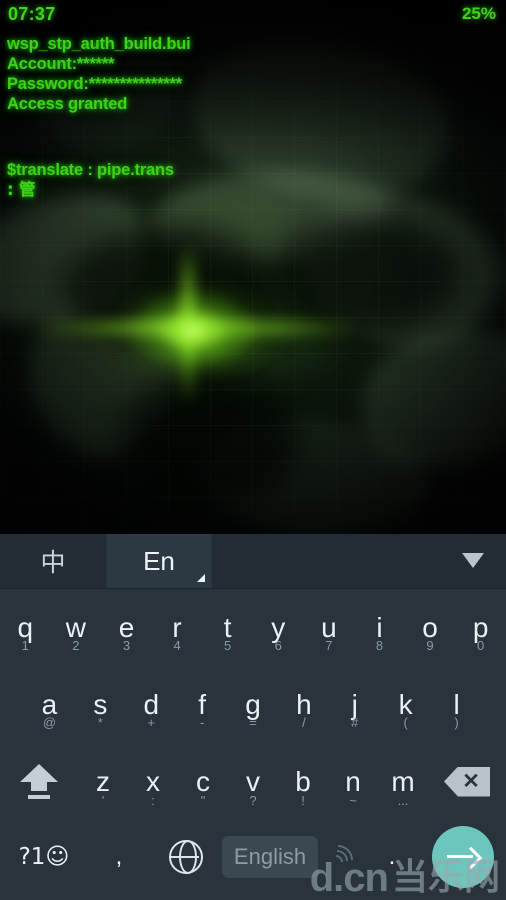 The image size is (506, 900). I want to click on comma-key: ,, so click(119, 857).